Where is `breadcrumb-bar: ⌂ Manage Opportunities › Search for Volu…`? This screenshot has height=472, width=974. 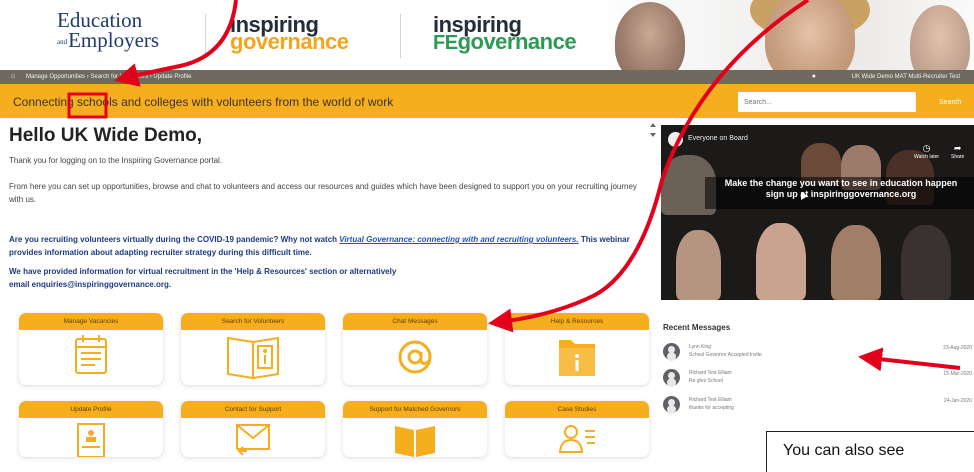 breadcrumb-bar: ⌂ Manage Opportunities › Search for Volu… is located at coordinates (487, 77).